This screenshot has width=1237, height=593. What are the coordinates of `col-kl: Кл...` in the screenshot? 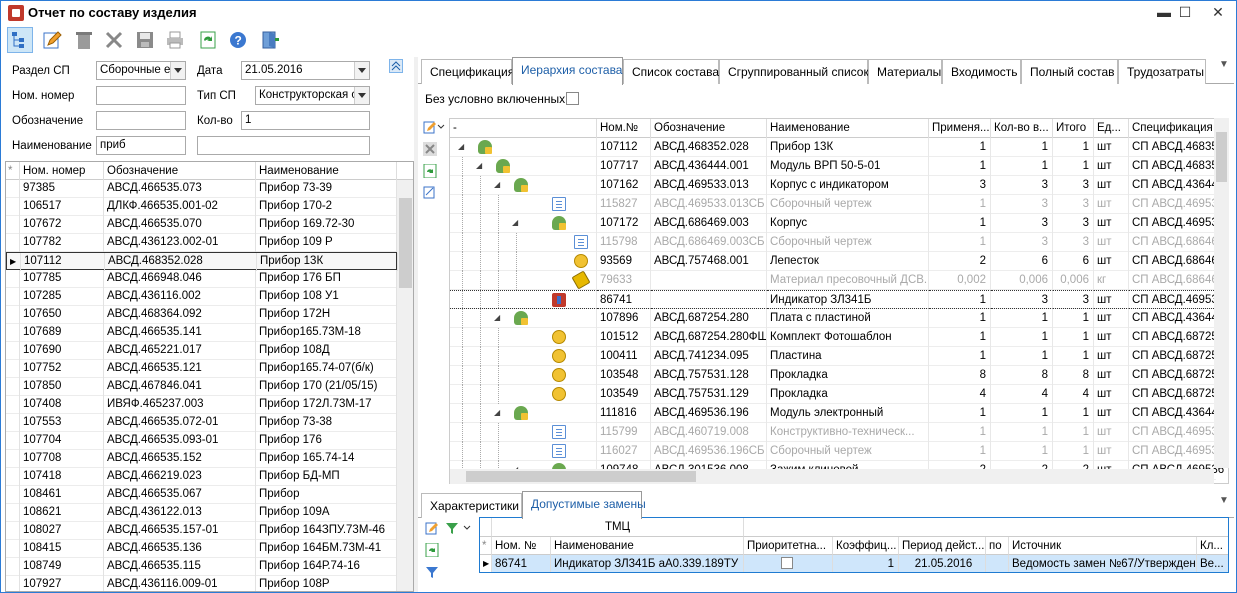 It's located at (1212, 546).